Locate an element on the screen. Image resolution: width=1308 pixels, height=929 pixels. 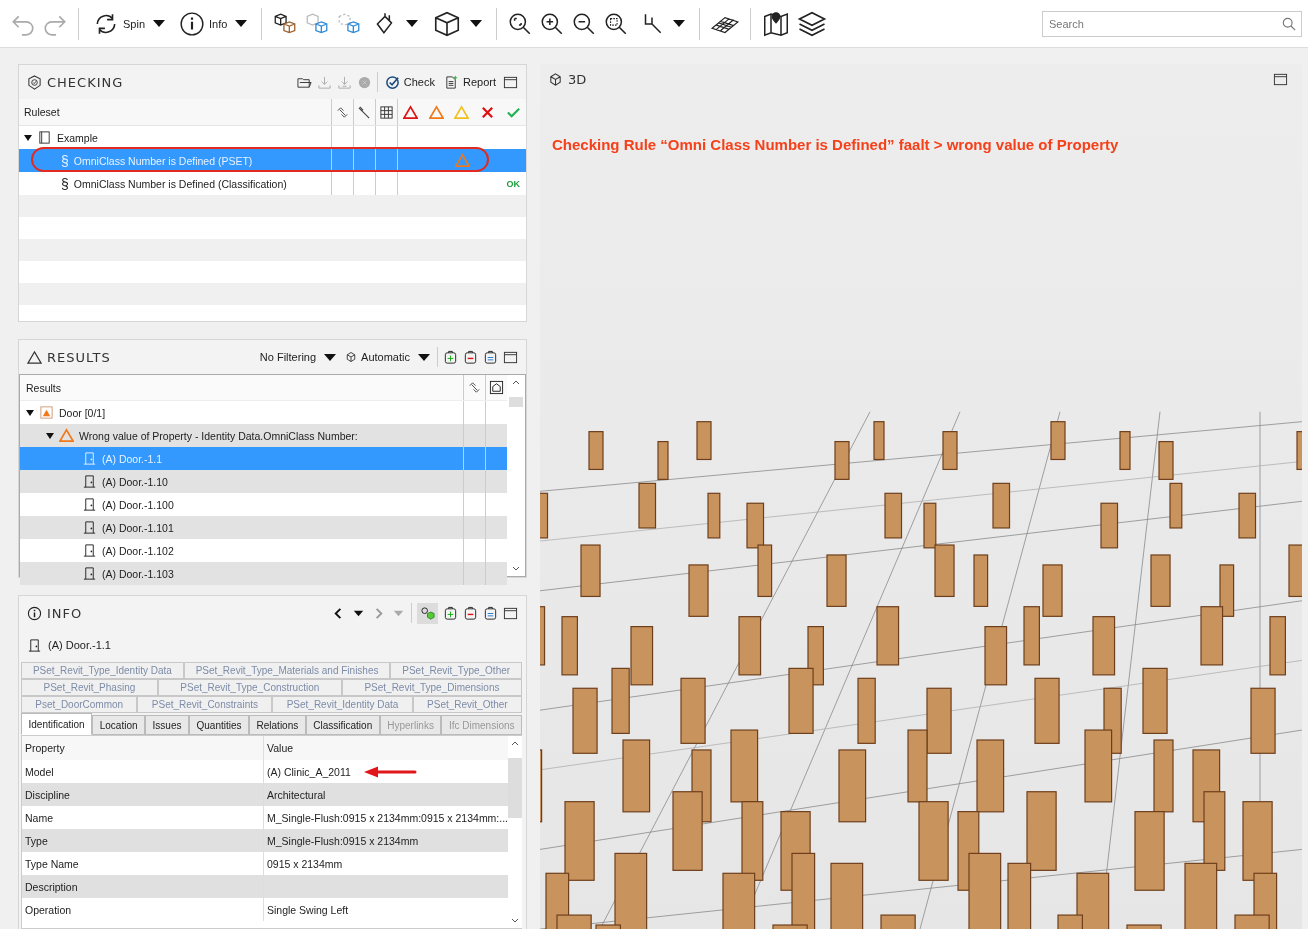
table-cell: Type is located at coordinates (143, 840).